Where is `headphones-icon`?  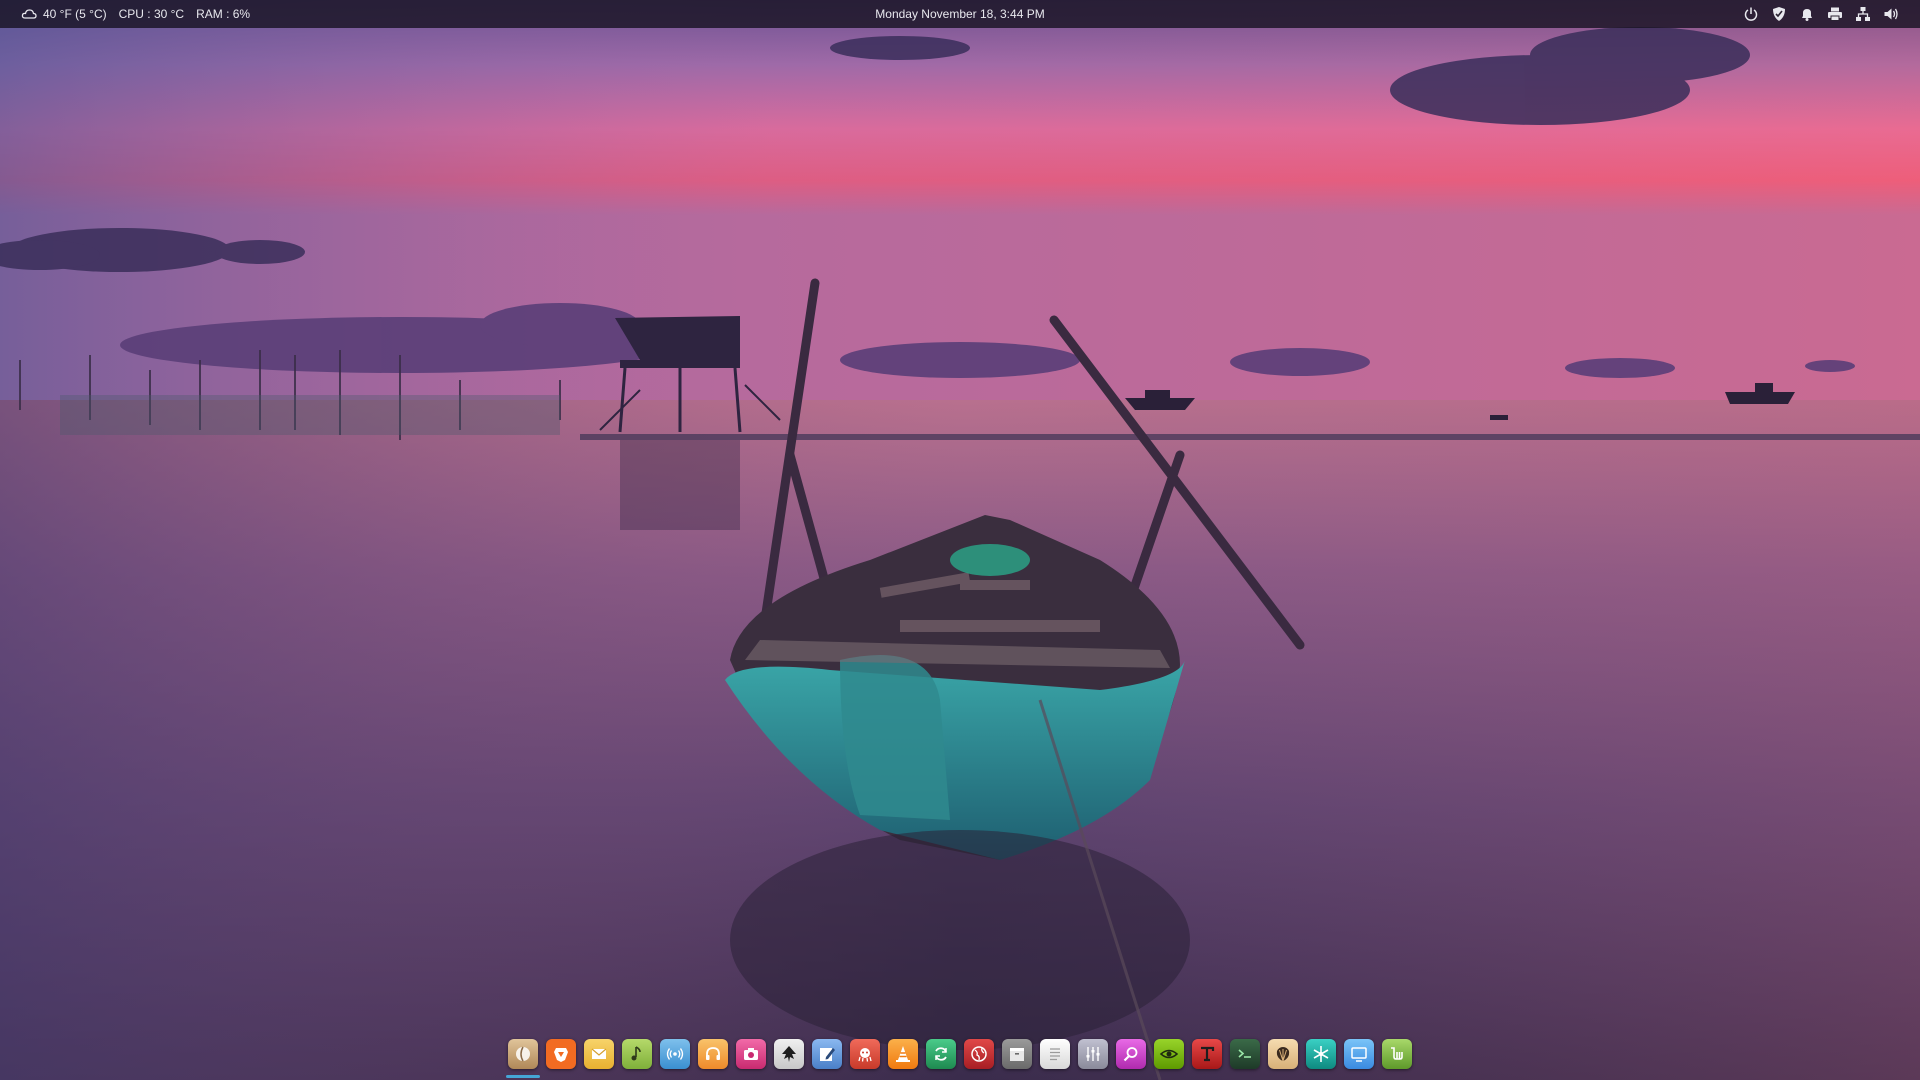 headphones-icon is located at coordinates (713, 1053).